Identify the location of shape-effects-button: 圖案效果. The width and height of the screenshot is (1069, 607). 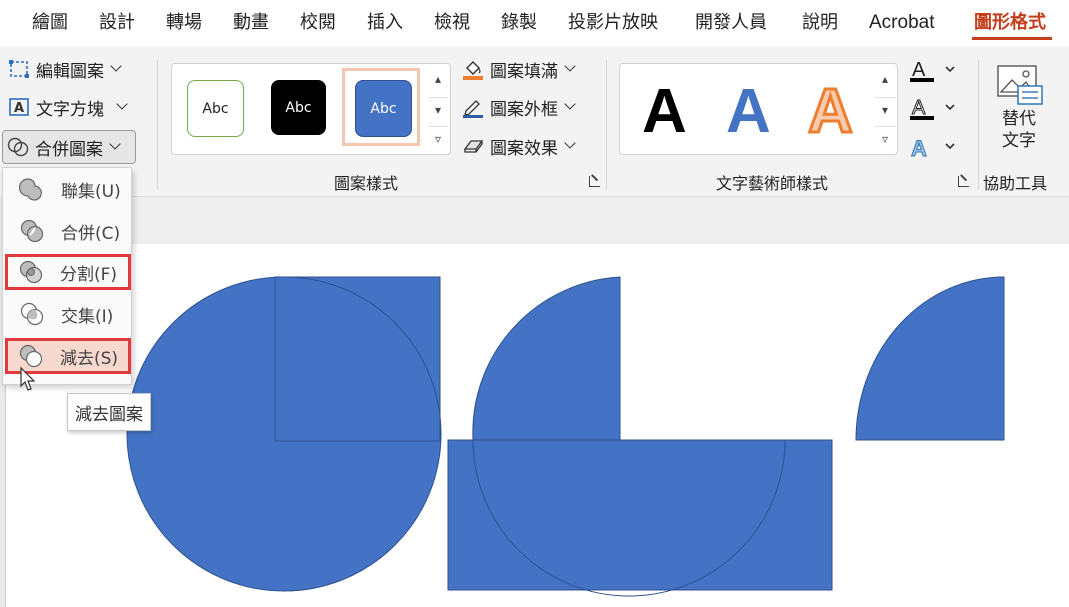
(519, 146).